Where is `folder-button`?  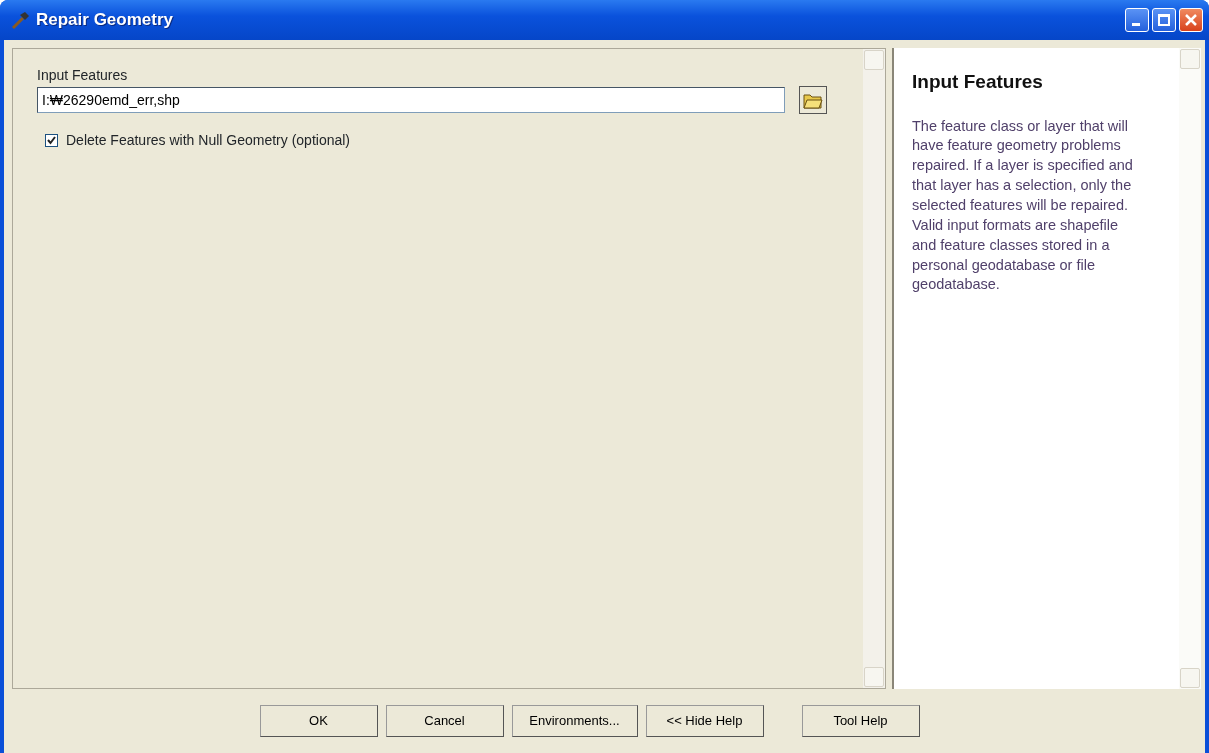
folder-button is located at coordinates (813, 100).